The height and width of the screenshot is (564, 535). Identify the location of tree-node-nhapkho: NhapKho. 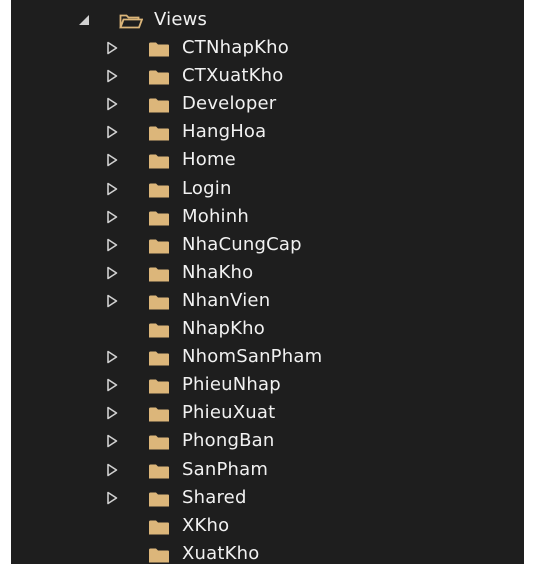
(267, 329).